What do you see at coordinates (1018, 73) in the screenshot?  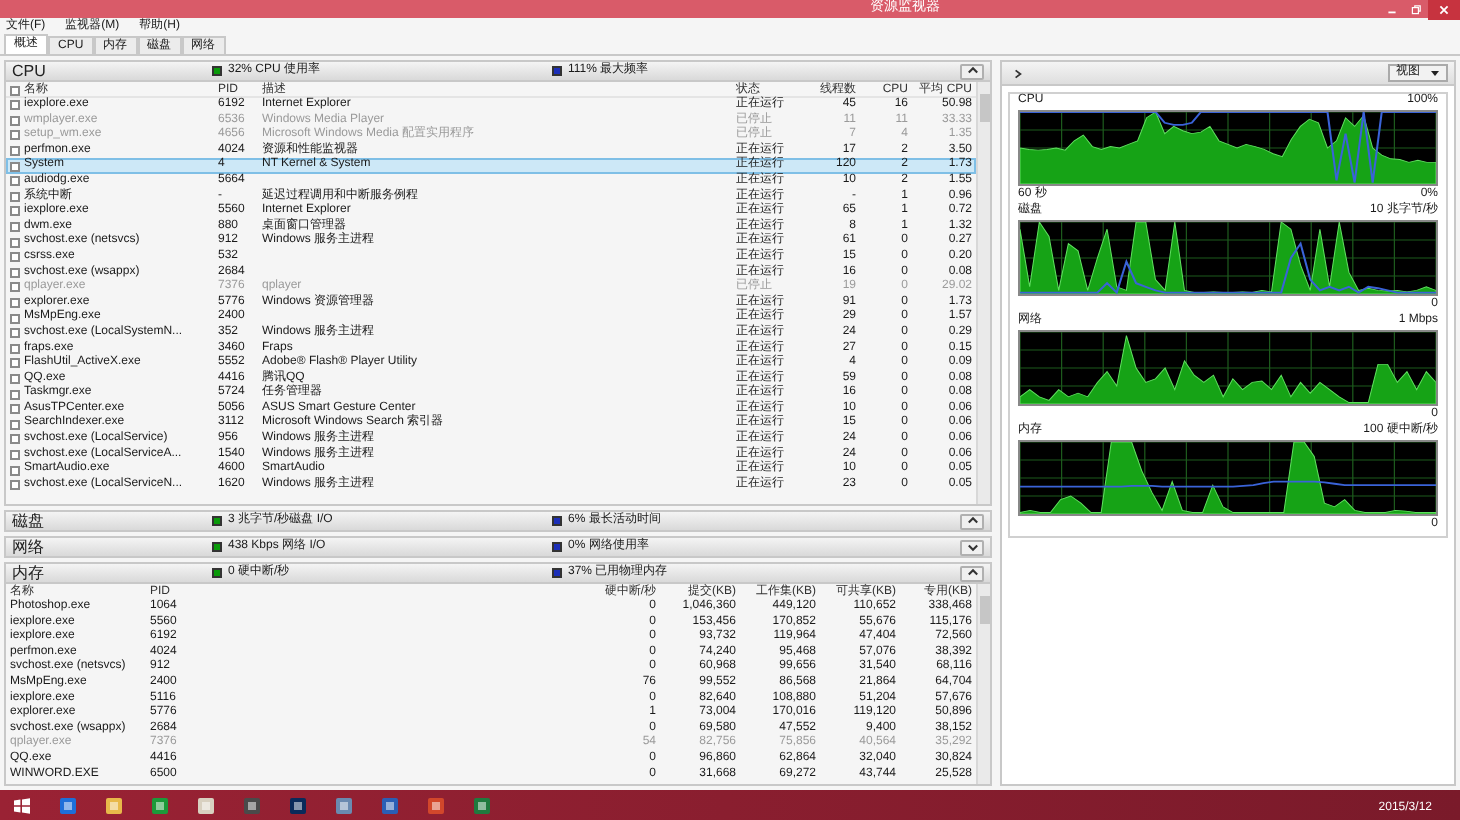 I see `chevron-right-icon` at bounding box center [1018, 73].